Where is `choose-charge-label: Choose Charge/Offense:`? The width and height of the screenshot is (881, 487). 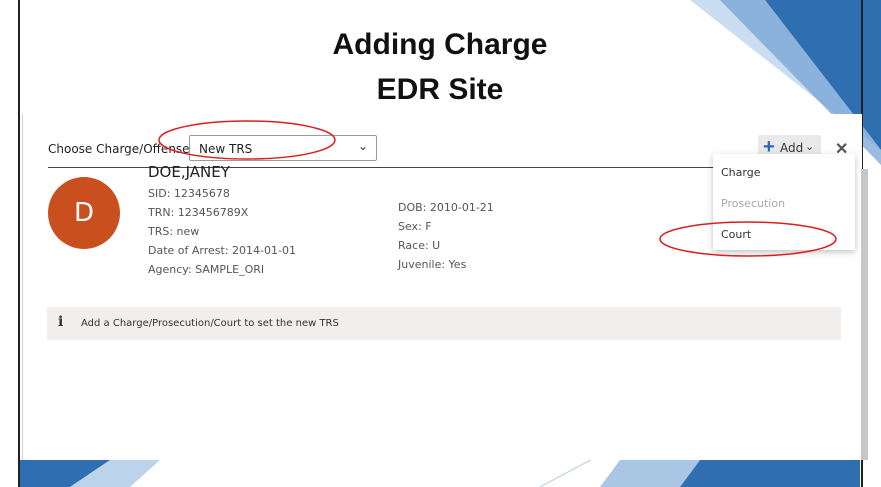
choose-charge-label: Choose Charge/Offense: is located at coordinates (121, 149).